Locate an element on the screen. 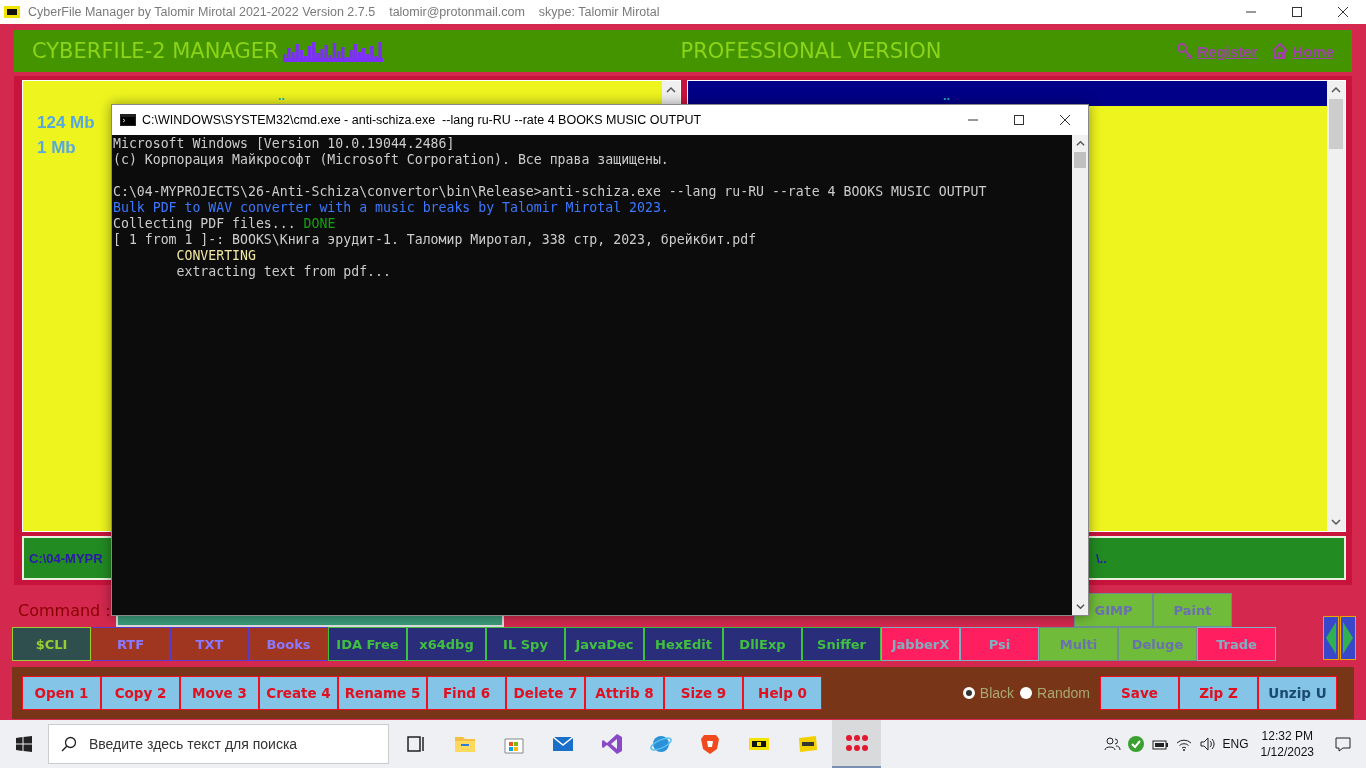 The height and width of the screenshot is (768, 1366). action-button: Size 9 is located at coordinates (703, 693).